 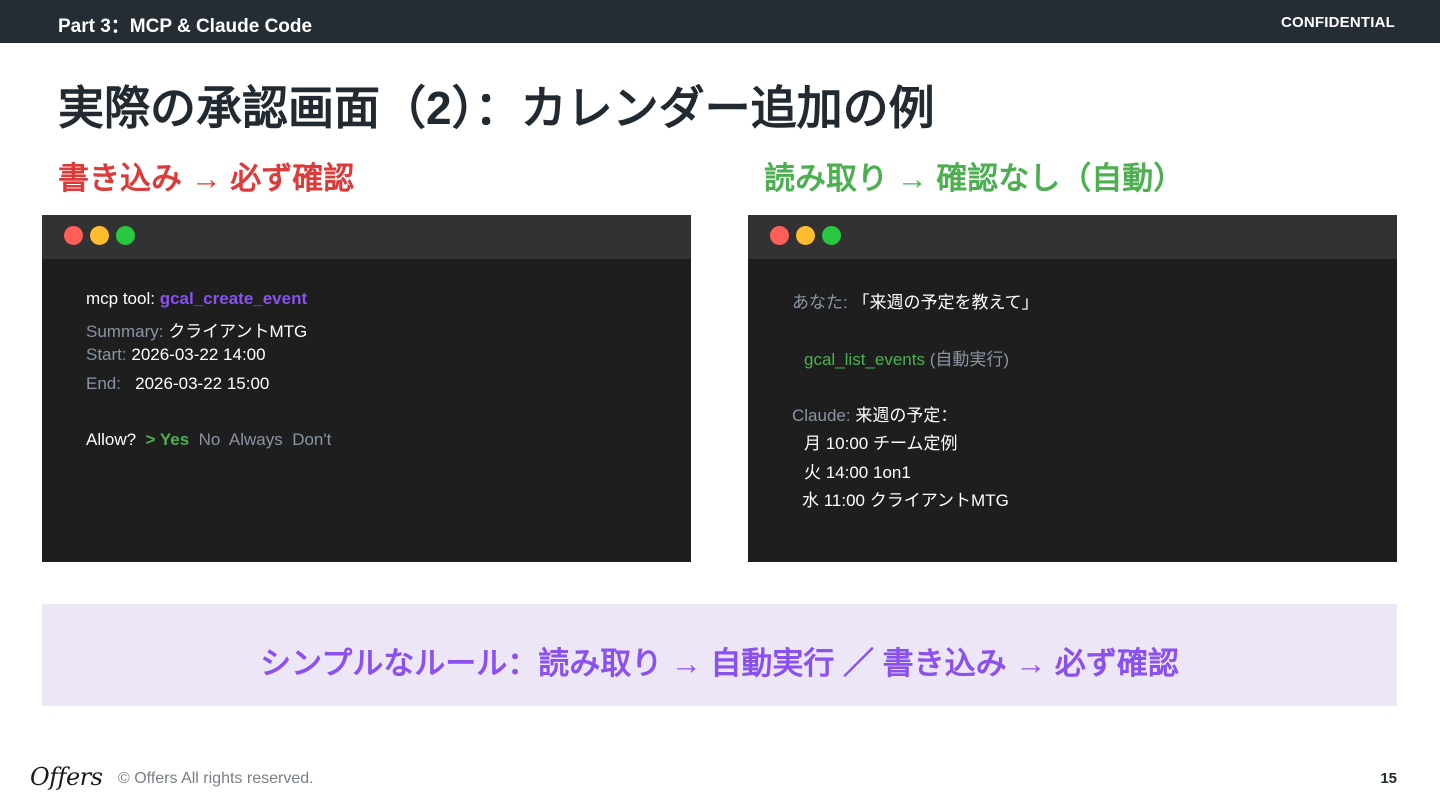 I want to click on copyright-text: © Offers All rights reserved., so click(x=216, y=778).